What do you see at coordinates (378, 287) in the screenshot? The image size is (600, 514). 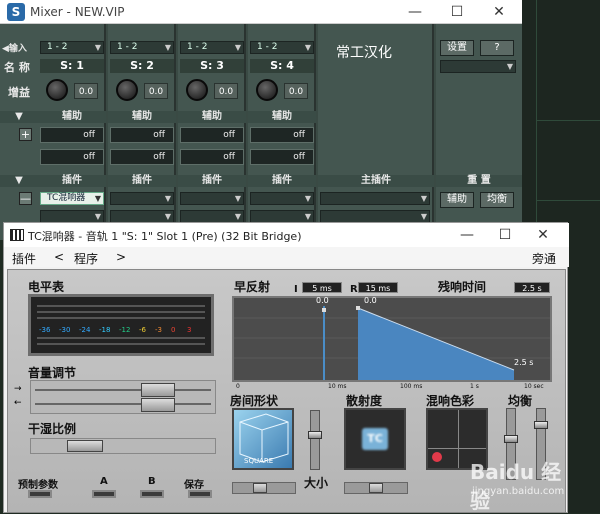 I see `early-r-value: 15 ms` at bounding box center [378, 287].